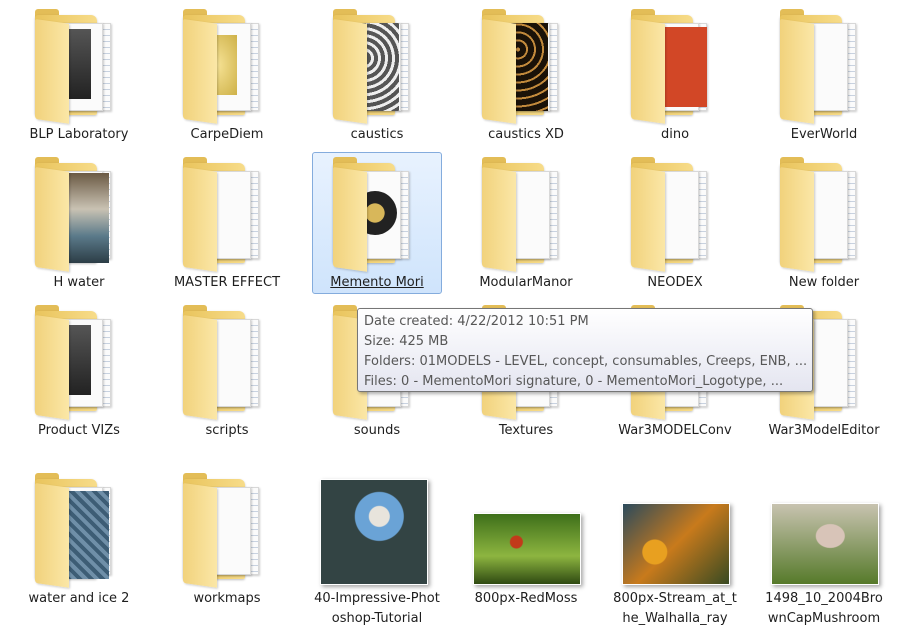  Describe the element at coordinates (675, 134) in the screenshot. I see `item-label: dino` at that location.